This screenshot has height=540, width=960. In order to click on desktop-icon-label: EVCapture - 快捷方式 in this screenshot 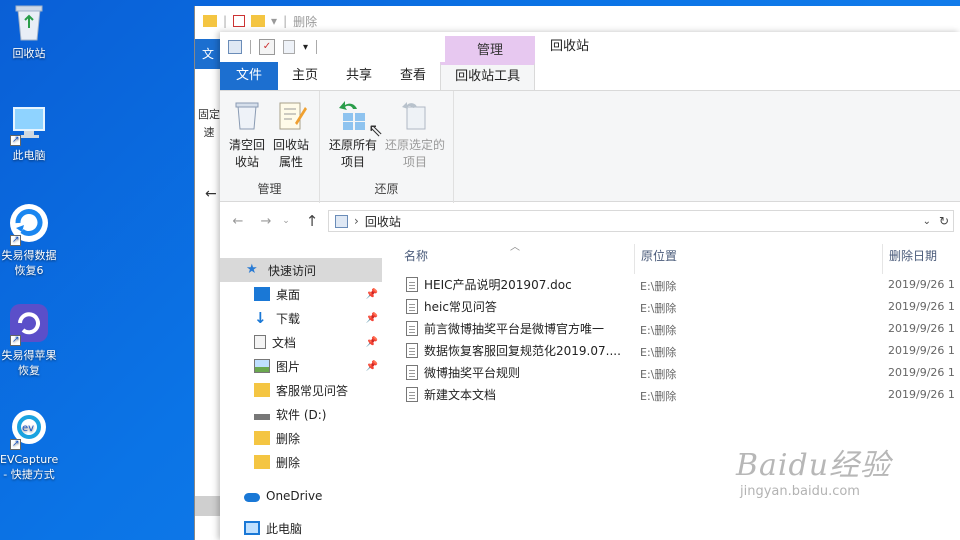, I will do `click(29, 467)`.